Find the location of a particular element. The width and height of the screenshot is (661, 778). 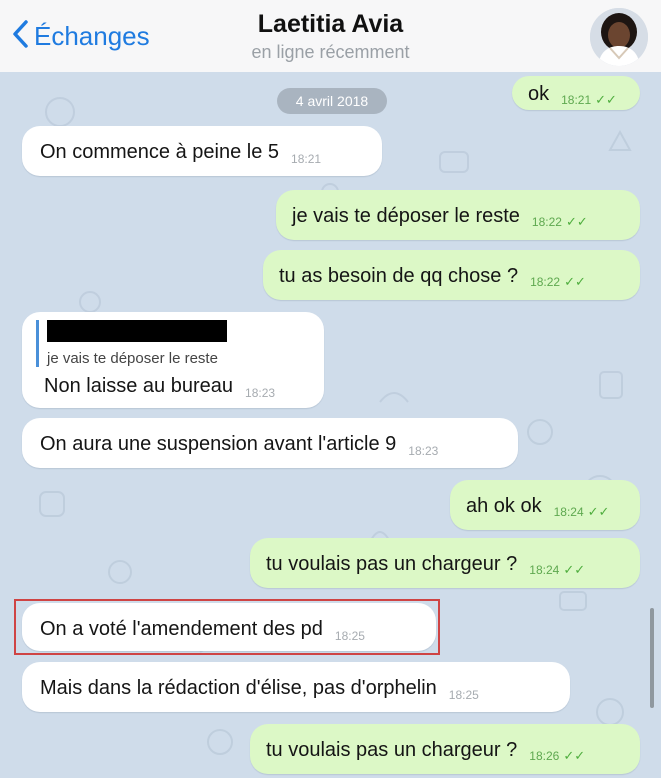

message-bubble: tu voulais pas un chargeur ? 18:26 ✓✓ is located at coordinates (445, 749).